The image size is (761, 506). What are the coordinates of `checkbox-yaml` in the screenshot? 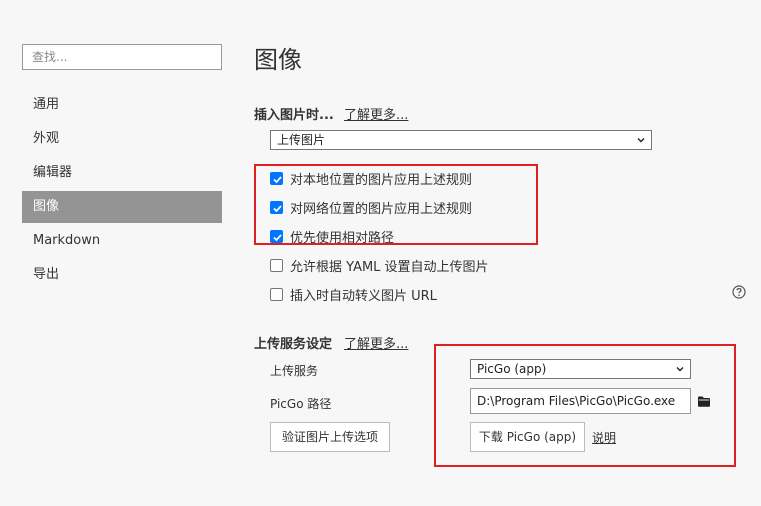 It's located at (276, 265).